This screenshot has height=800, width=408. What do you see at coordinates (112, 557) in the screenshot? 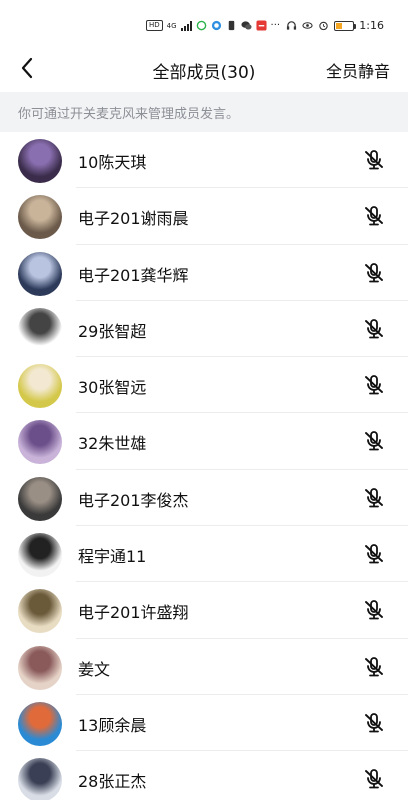
I see `member-name: 程宇通11` at bounding box center [112, 557].